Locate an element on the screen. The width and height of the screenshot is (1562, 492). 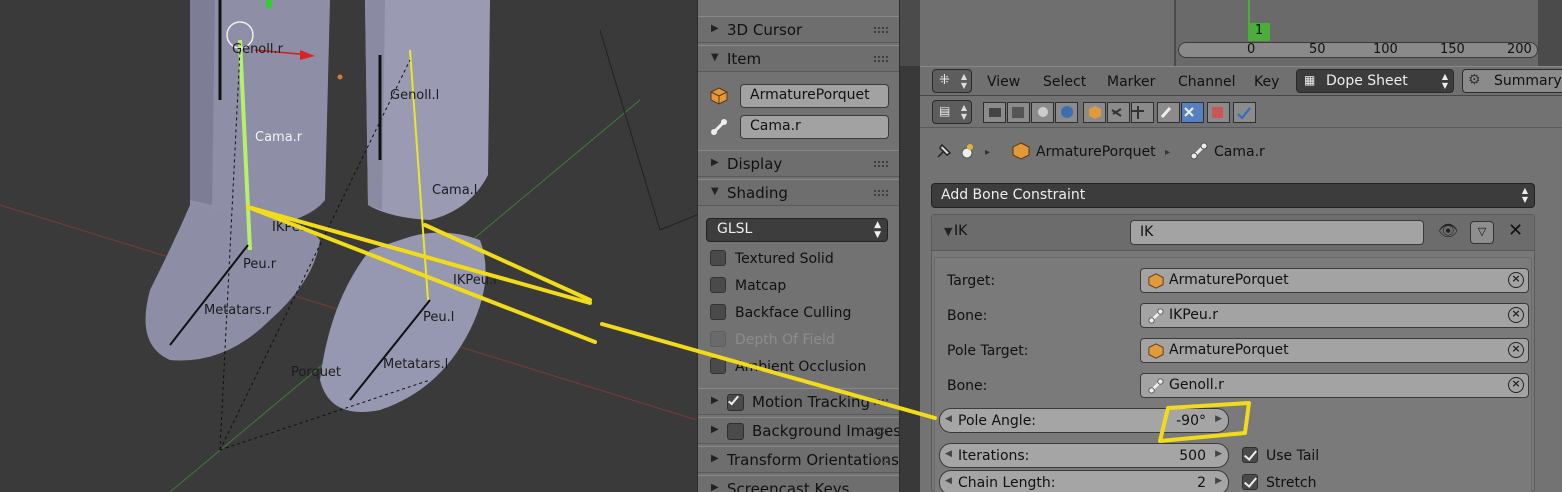
editor-type-icon: ⁜ is located at coordinates (944, 80).